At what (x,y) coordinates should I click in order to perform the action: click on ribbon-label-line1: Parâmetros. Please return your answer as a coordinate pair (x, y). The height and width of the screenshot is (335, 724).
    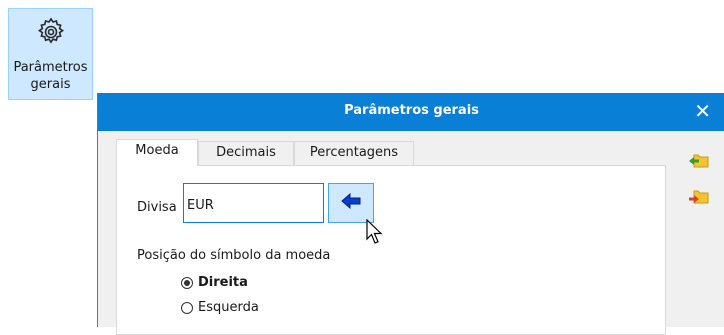
    Looking at the image, I should click on (50, 67).